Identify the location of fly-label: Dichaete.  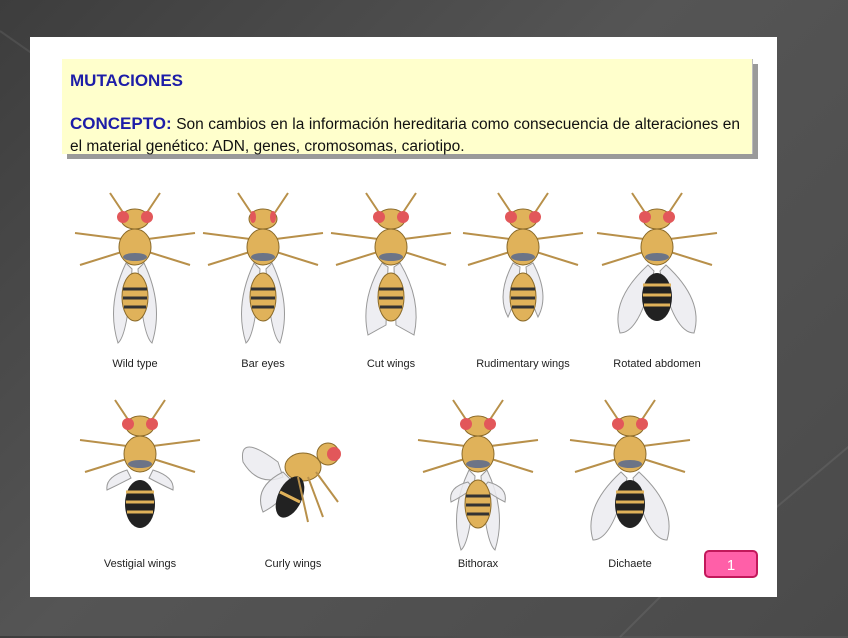
(630, 564).